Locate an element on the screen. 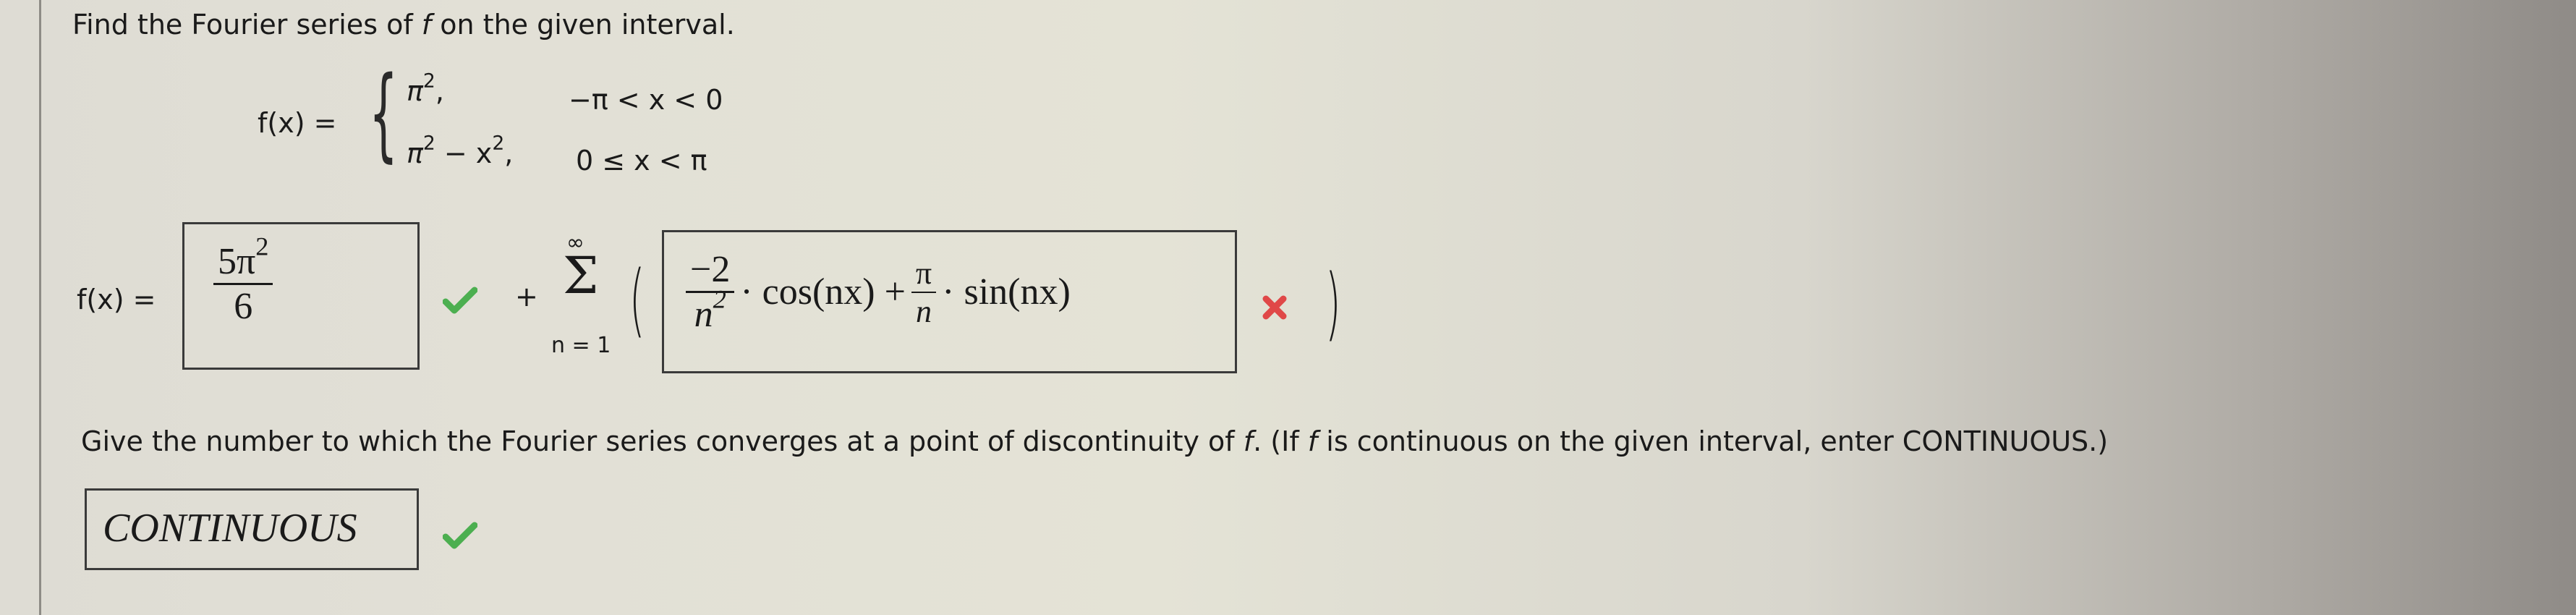 The width and height of the screenshot is (2576, 615). case-1-expr: π2, is located at coordinates (425, 88).